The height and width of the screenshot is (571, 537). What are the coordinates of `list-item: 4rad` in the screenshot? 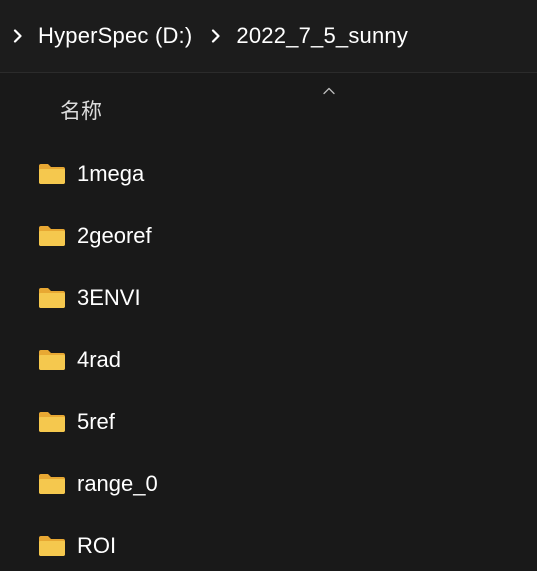 It's located at (268, 360).